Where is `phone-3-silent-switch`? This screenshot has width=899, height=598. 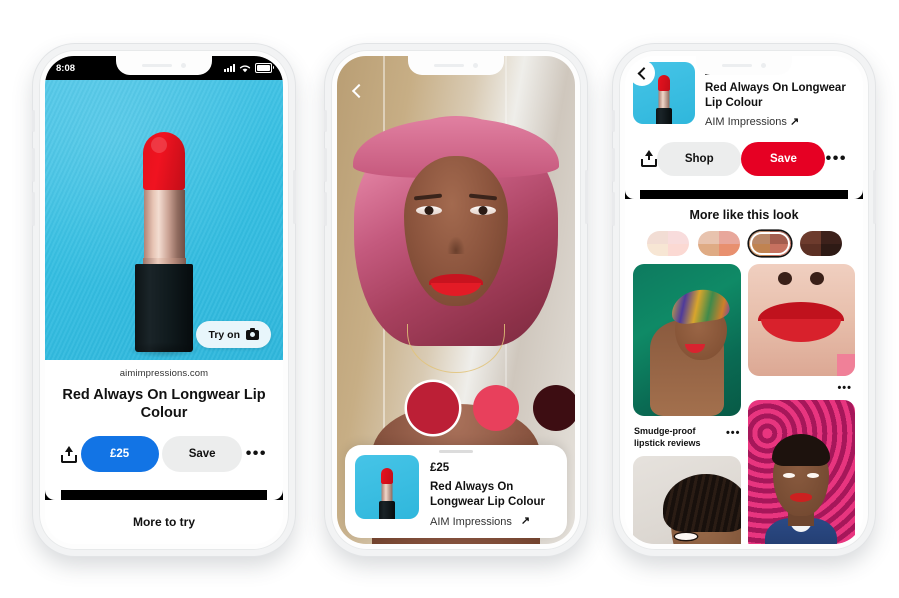 phone-3-silent-switch is located at coordinates (613, 121).